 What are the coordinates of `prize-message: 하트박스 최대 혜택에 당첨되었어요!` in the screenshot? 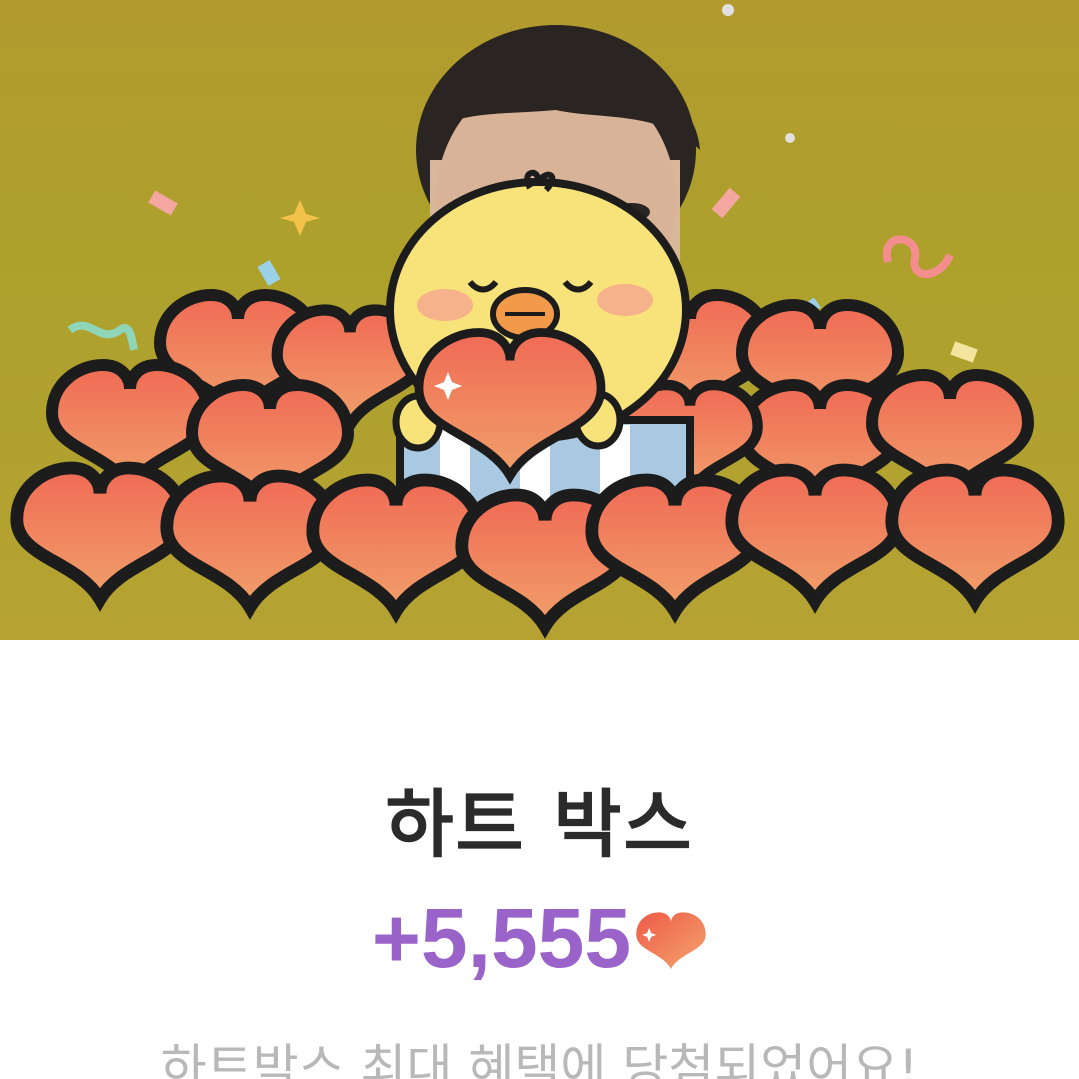 It's located at (539, 1059).